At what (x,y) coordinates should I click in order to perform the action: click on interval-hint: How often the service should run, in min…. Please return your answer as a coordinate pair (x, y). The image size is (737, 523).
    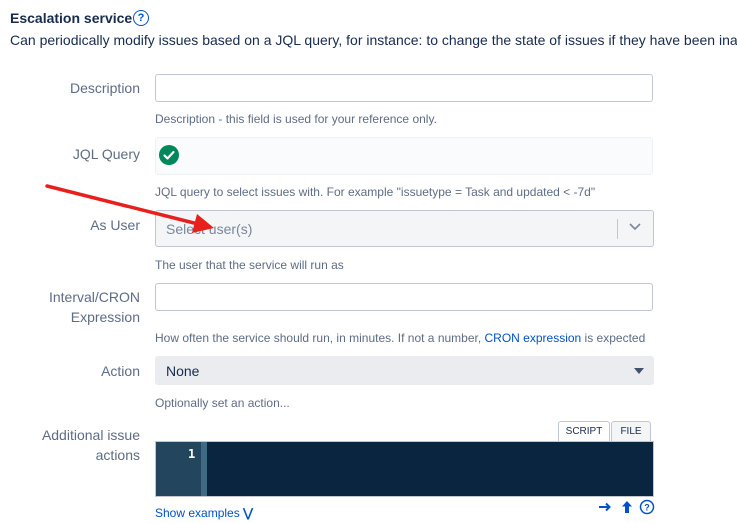
    Looking at the image, I should click on (400, 338).